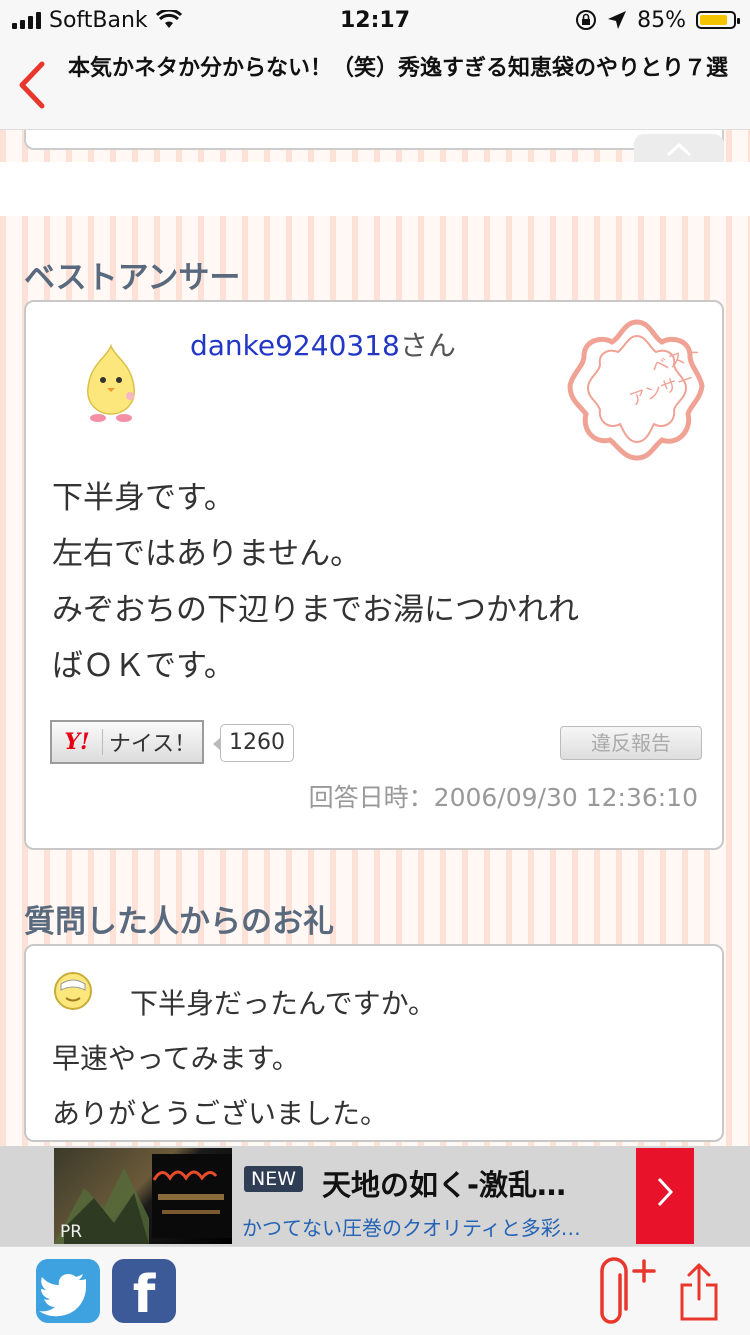 The image size is (750, 1335). I want to click on thanks-card: 下半身だったんですか。 早速やってみます。 ありがとうございました。, so click(374, 1043).